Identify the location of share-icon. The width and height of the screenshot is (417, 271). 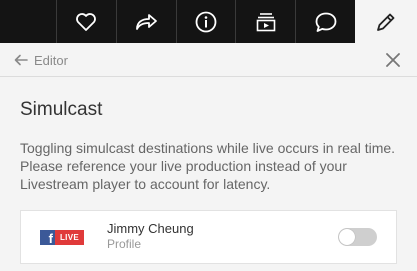
(147, 21).